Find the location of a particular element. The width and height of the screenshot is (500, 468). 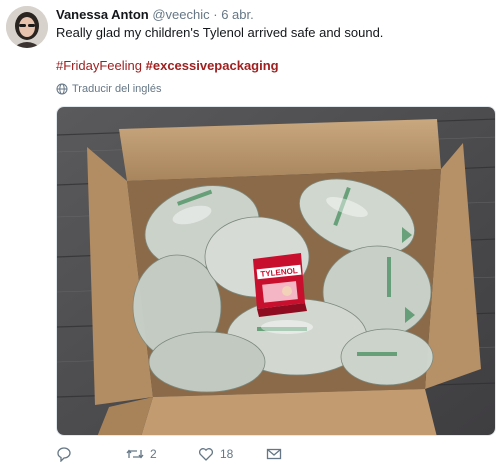

translate-link: Traducir del inglés is located at coordinates (108, 89).